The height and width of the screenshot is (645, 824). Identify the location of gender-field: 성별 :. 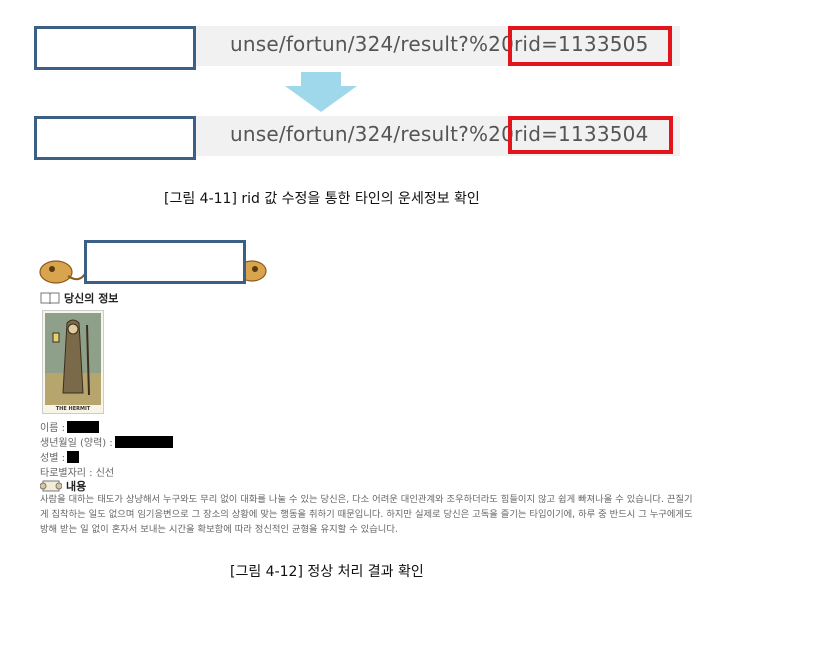
(59, 456).